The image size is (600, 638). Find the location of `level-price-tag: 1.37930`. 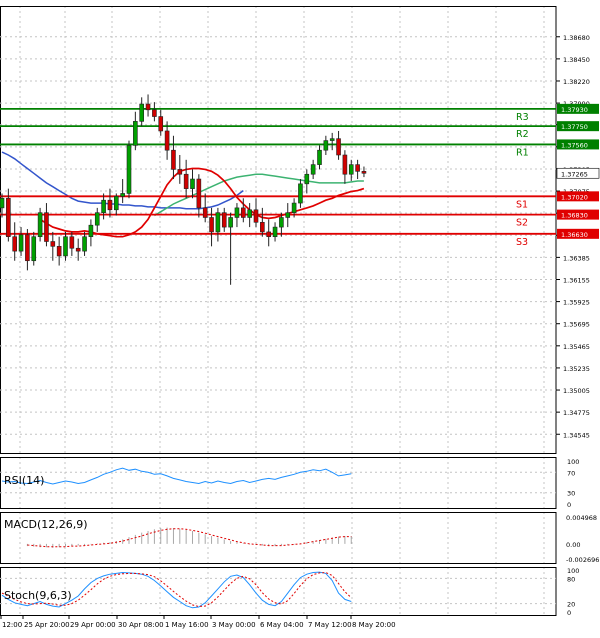

level-price-tag: 1.37930 is located at coordinates (574, 110).